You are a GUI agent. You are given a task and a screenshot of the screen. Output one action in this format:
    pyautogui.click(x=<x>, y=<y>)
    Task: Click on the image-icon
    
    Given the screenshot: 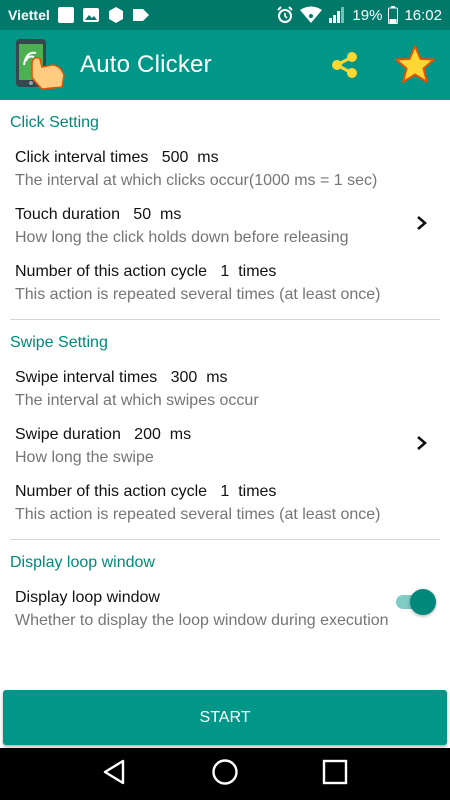 What is the action you would take?
    pyautogui.click(x=91, y=15)
    